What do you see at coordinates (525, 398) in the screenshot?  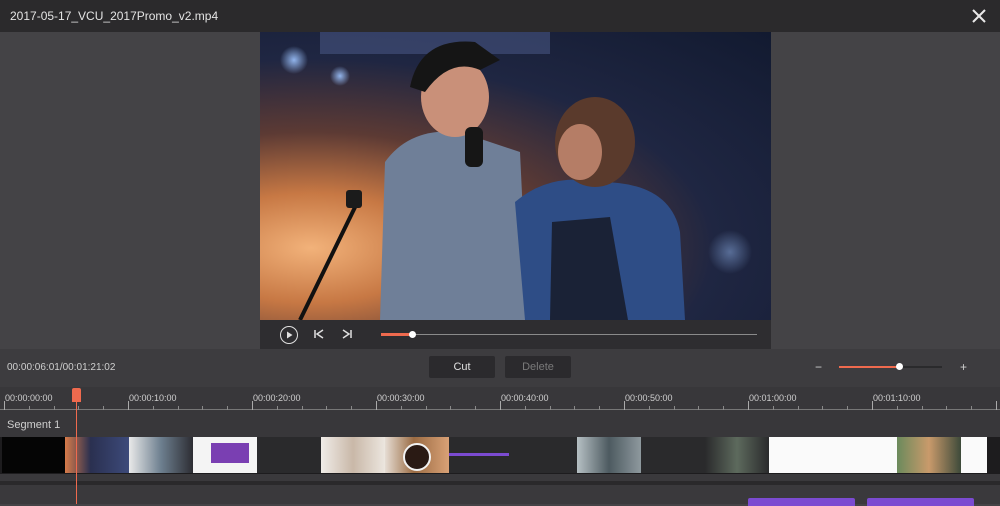 I see `ruler-label: 00:00:40:00` at bounding box center [525, 398].